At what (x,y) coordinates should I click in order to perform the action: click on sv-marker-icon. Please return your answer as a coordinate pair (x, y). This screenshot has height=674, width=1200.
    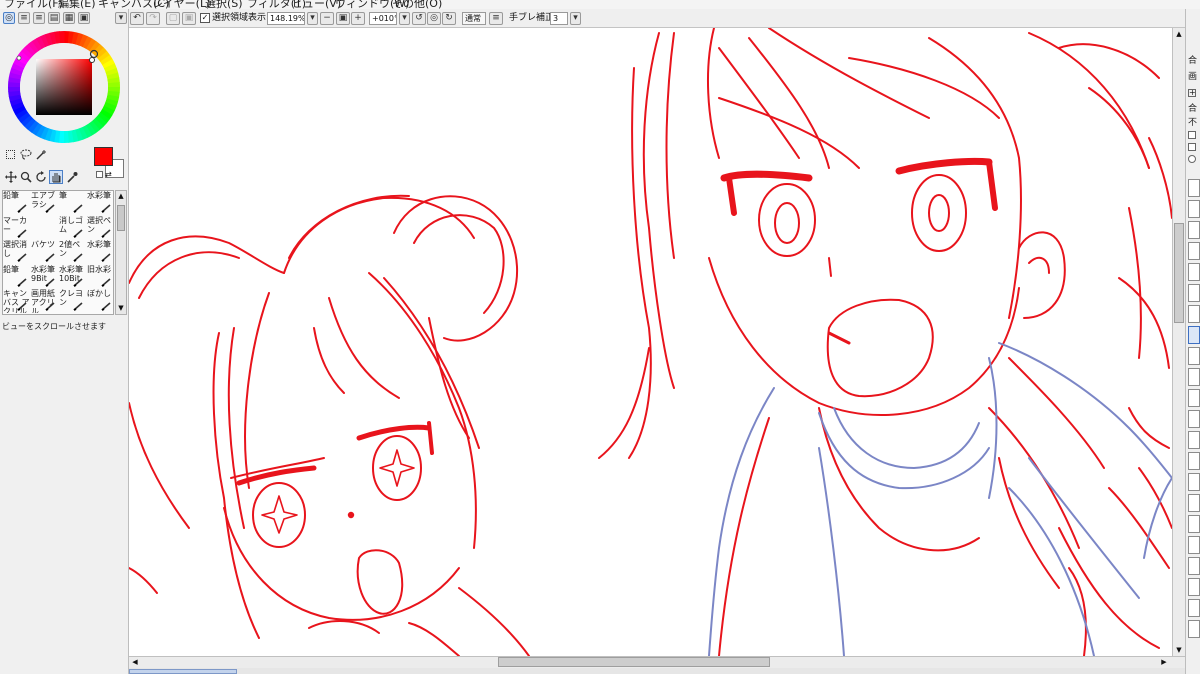
    Looking at the image, I should click on (92, 60).